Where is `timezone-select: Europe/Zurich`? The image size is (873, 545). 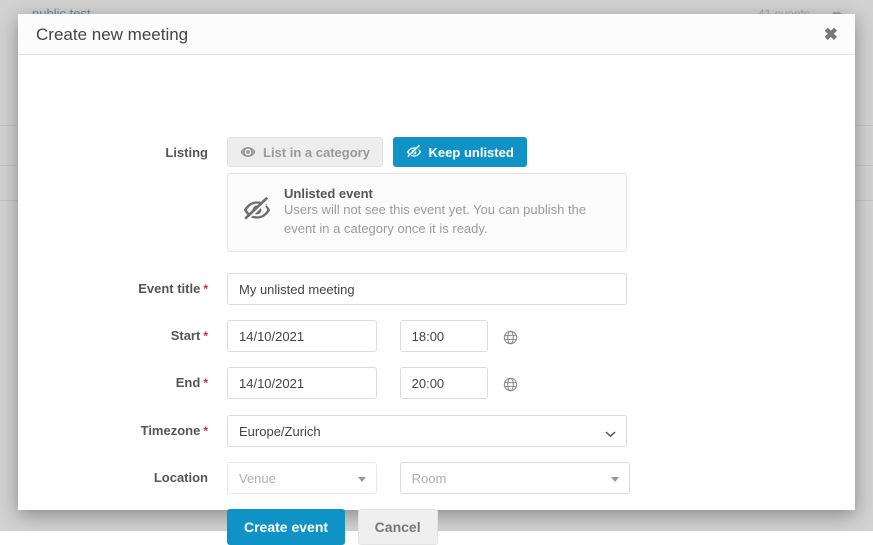
timezone-select: Europe/Zurich is located at coordinates (427, 431).